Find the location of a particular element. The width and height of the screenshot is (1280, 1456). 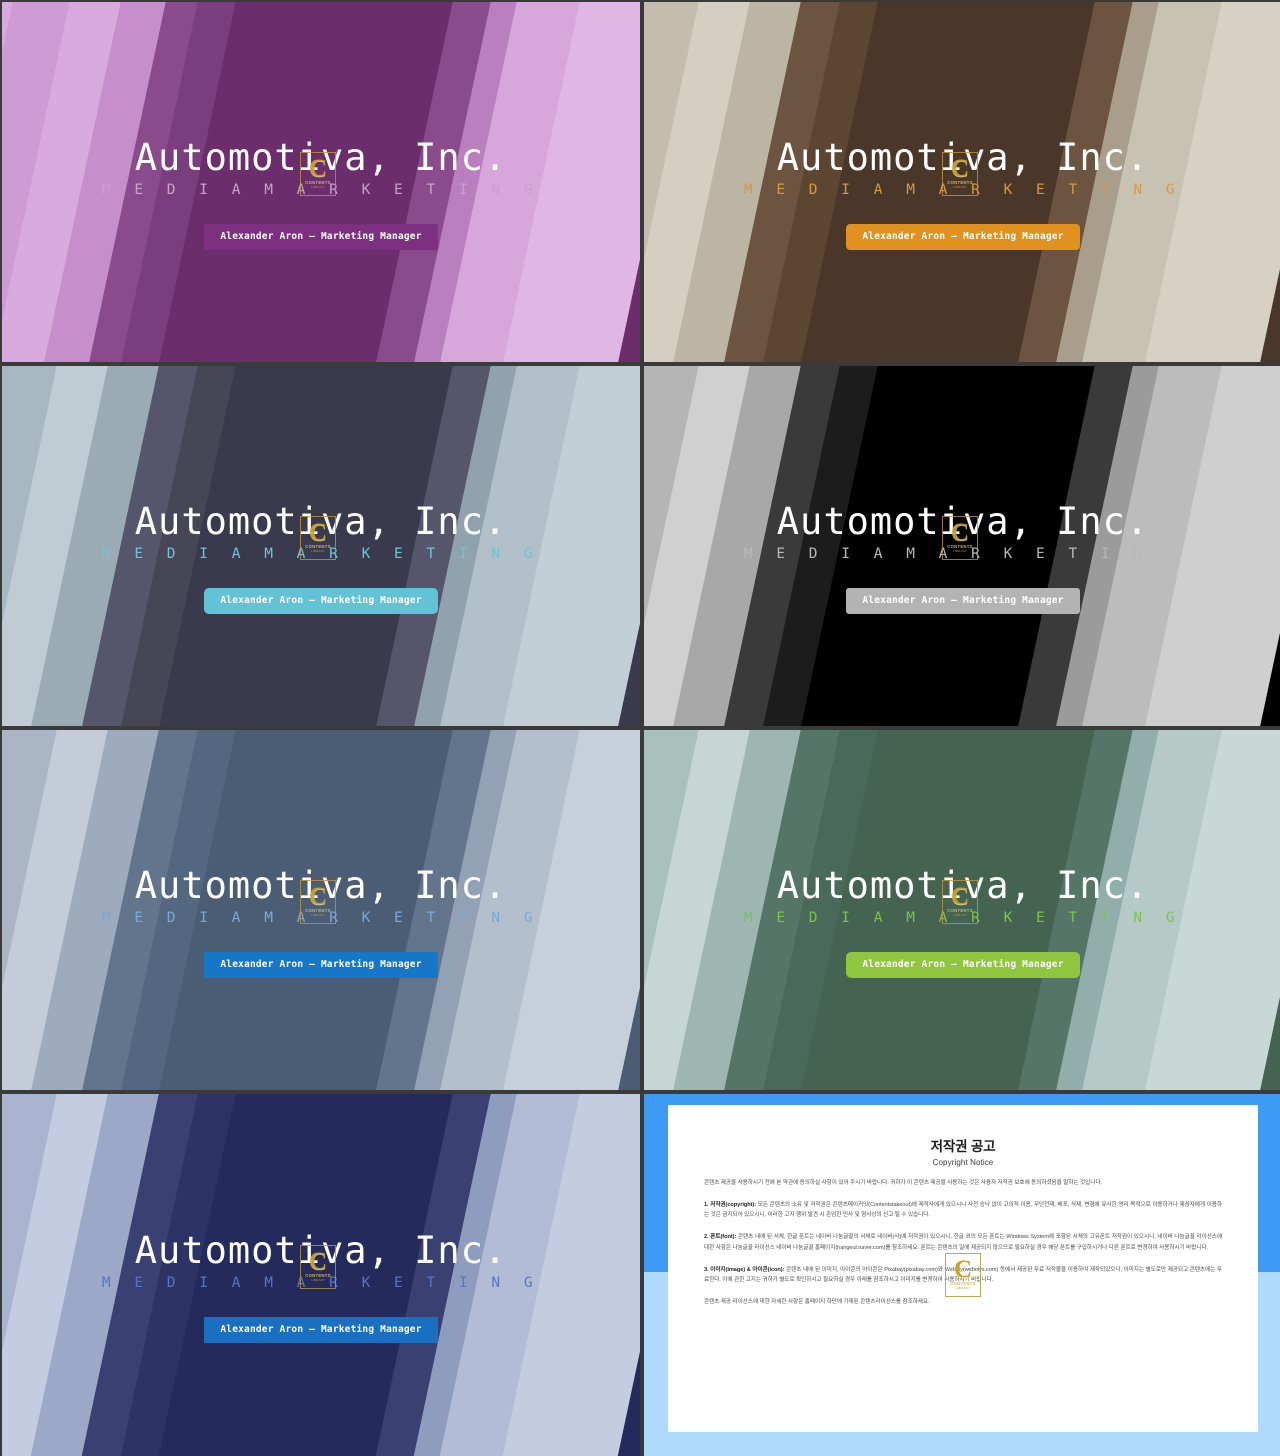

contents-library-watermark-icon: C CONTENTS LIBRARY is located at coordinates (963, 1275).